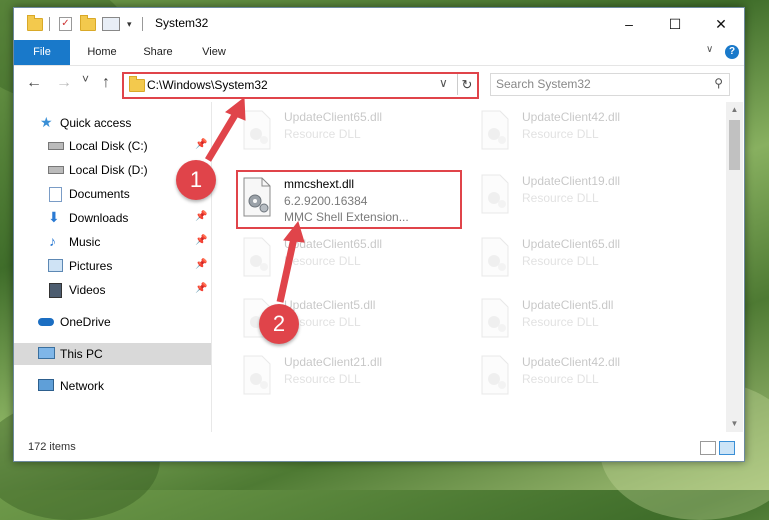 The image size is (769, 520). What do you see at coordinates (55, 290) in the screenshot?
I see `videos-icon` at bounding box center [55, 290].